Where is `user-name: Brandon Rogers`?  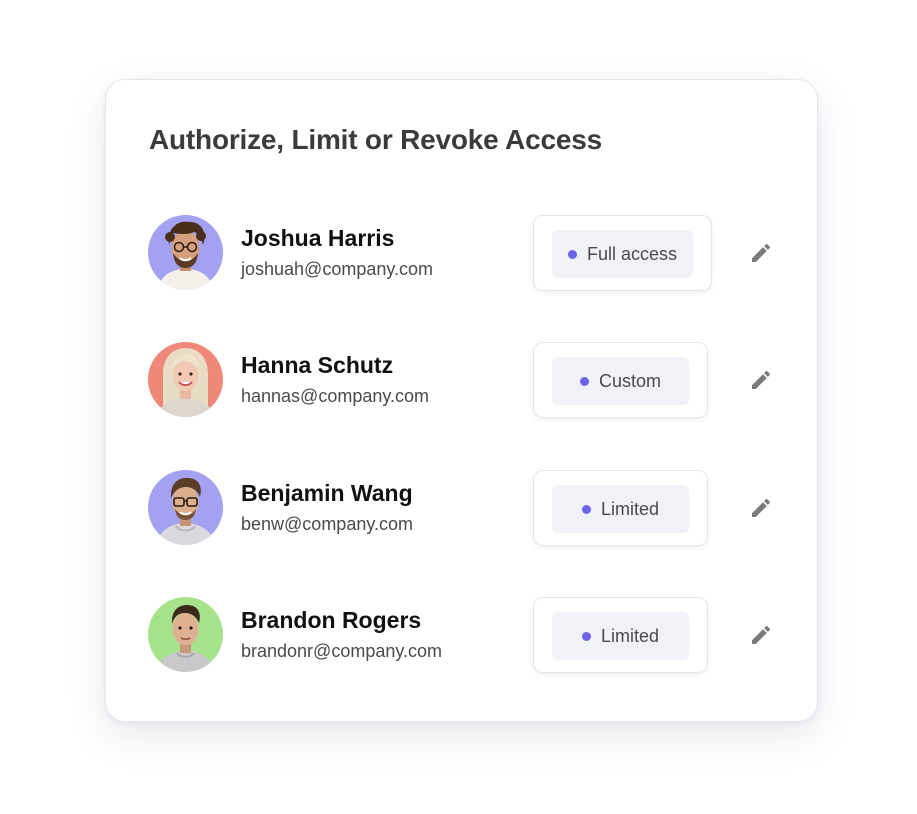 user-name: Brandon Rogers is located at coordinates (331, 620).